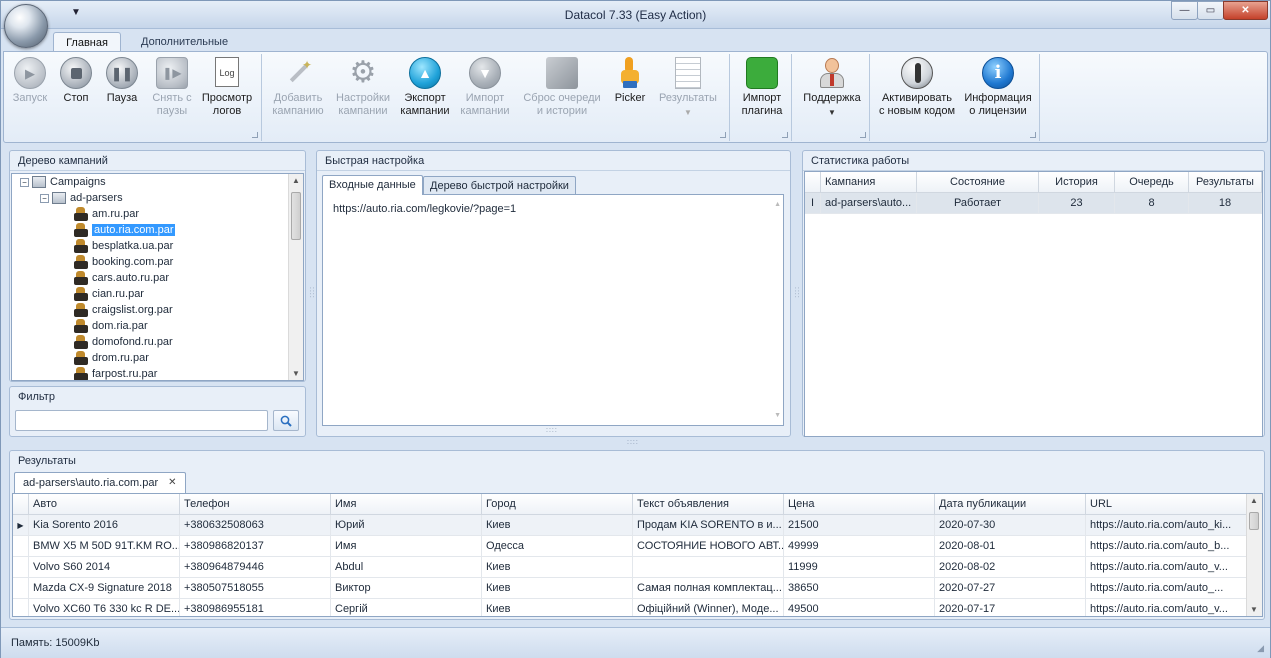  What do you see at coordinates (123, 310) in the screenshot?
I see `tree-item: craigslist.org.par` at bounding box center [123, 310].